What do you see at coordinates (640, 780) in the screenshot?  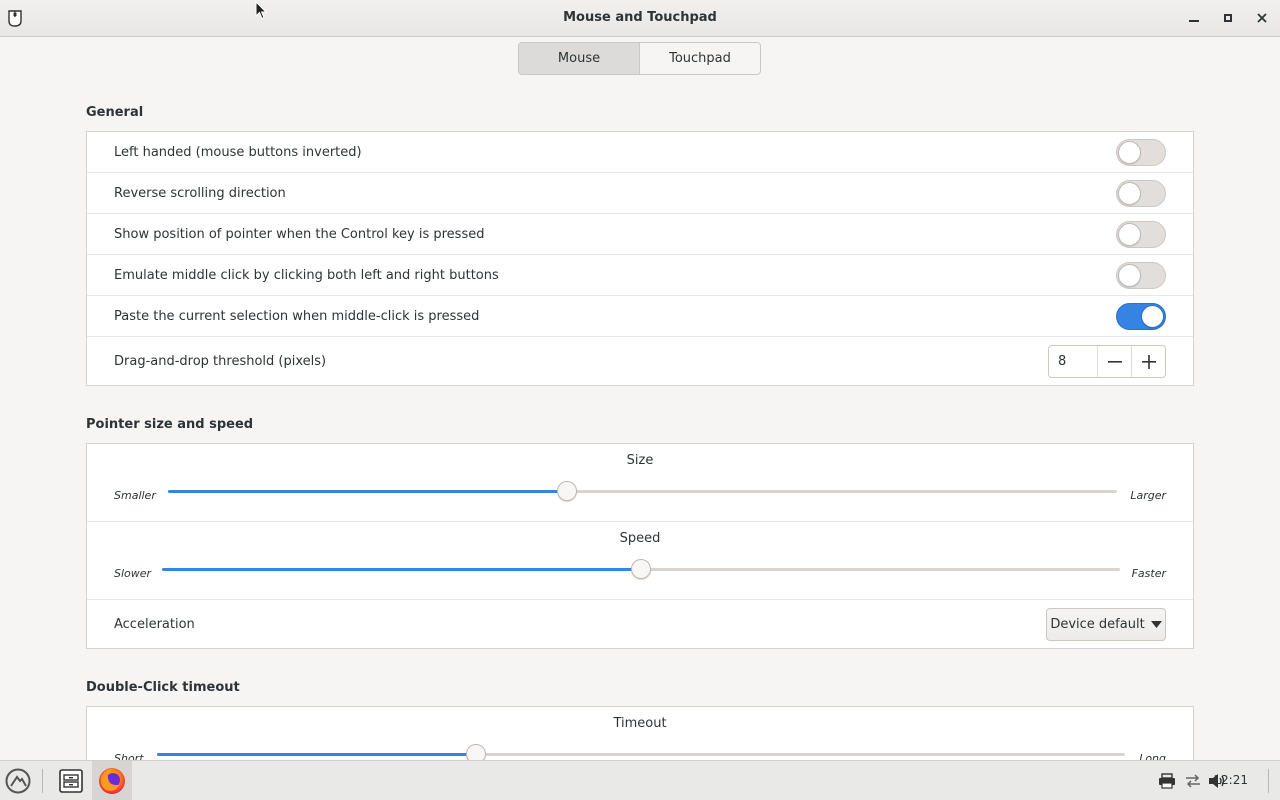 I see `taskbar: 12:21` at bounding box center [640, 780].